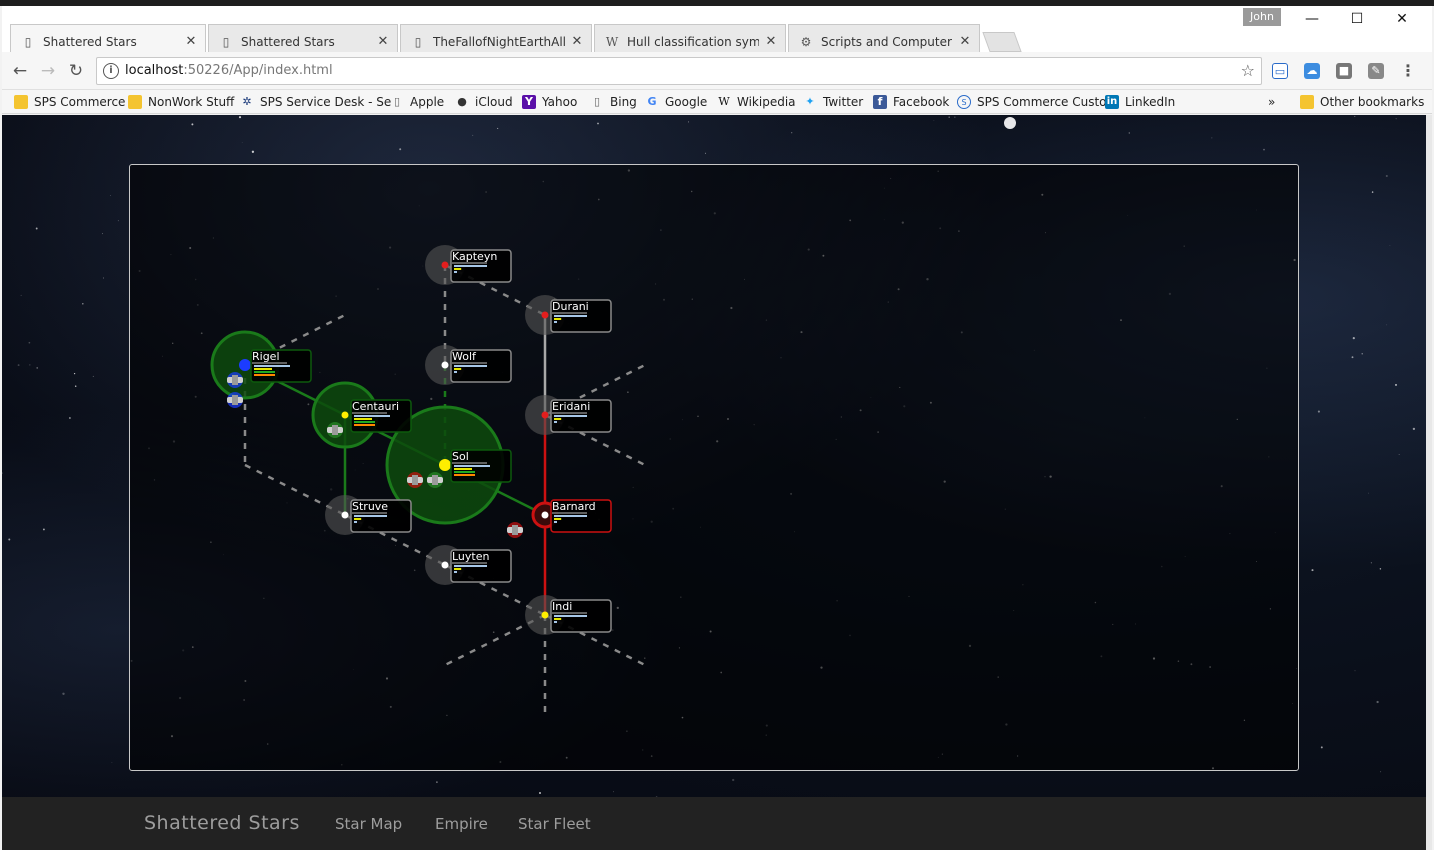  What do you see at coordinates (911, 102) in the screenshot?
I see `bookmark-facebook: f Facebook` at bounding box center [911, 102].